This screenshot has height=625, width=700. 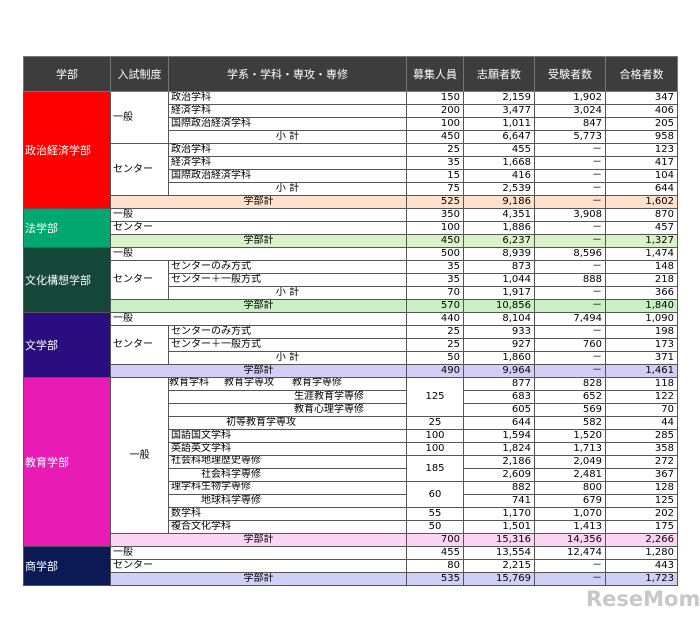 What do you see at coordinates (499, 293) in the screenshot?
I see `applicants-cell: 1,917` at bounding box center [499, 293].